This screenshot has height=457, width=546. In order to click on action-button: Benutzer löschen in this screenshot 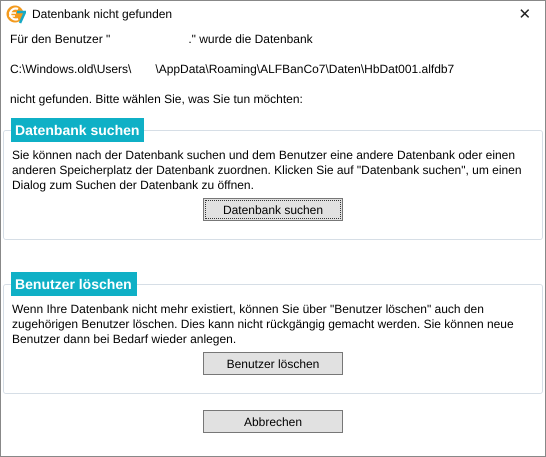, I will do `click(273, 363)`.